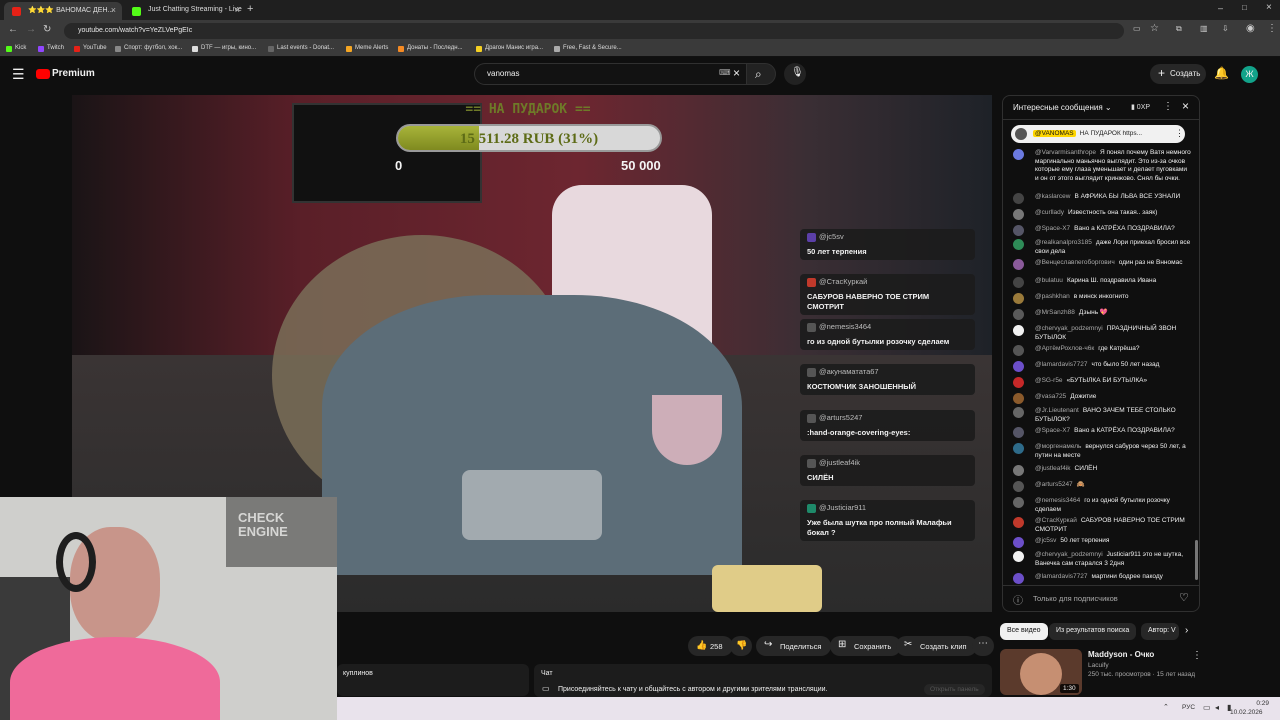 Image resolution: width=1280 pixels, height=720 pixels. Describe the element at coordinates (1075, 262) in the screenshot. I see `chat-author: @Венцеславпегоборгович` at that location.